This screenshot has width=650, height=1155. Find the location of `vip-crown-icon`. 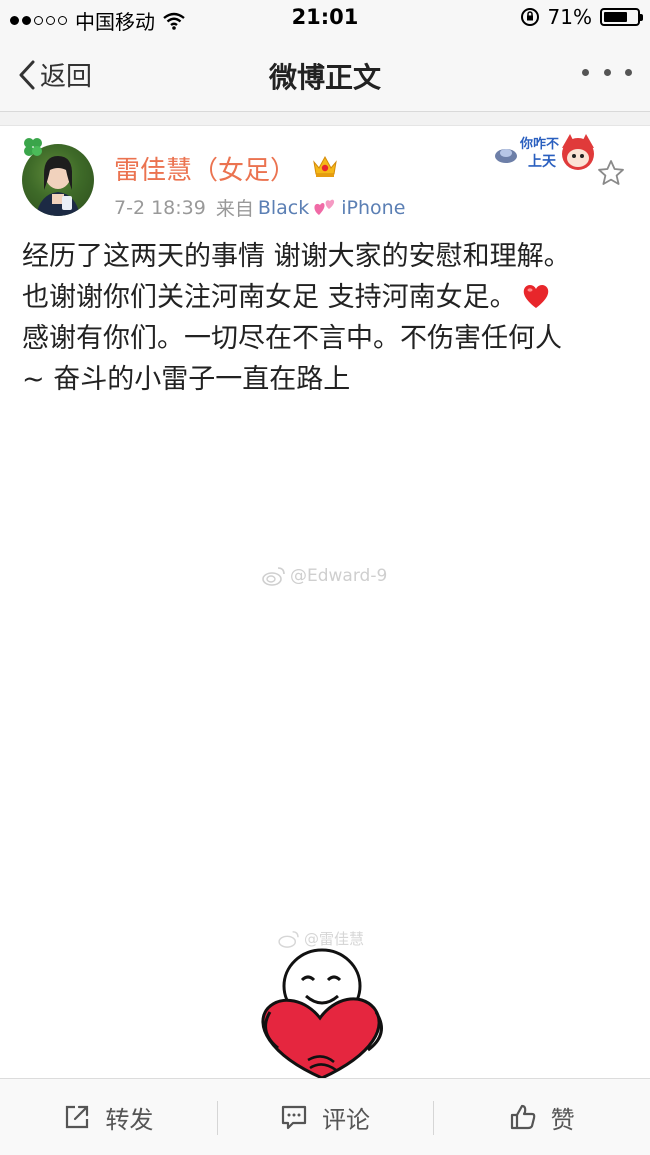

vip-crown-icon is located at coordinates (325, 166).